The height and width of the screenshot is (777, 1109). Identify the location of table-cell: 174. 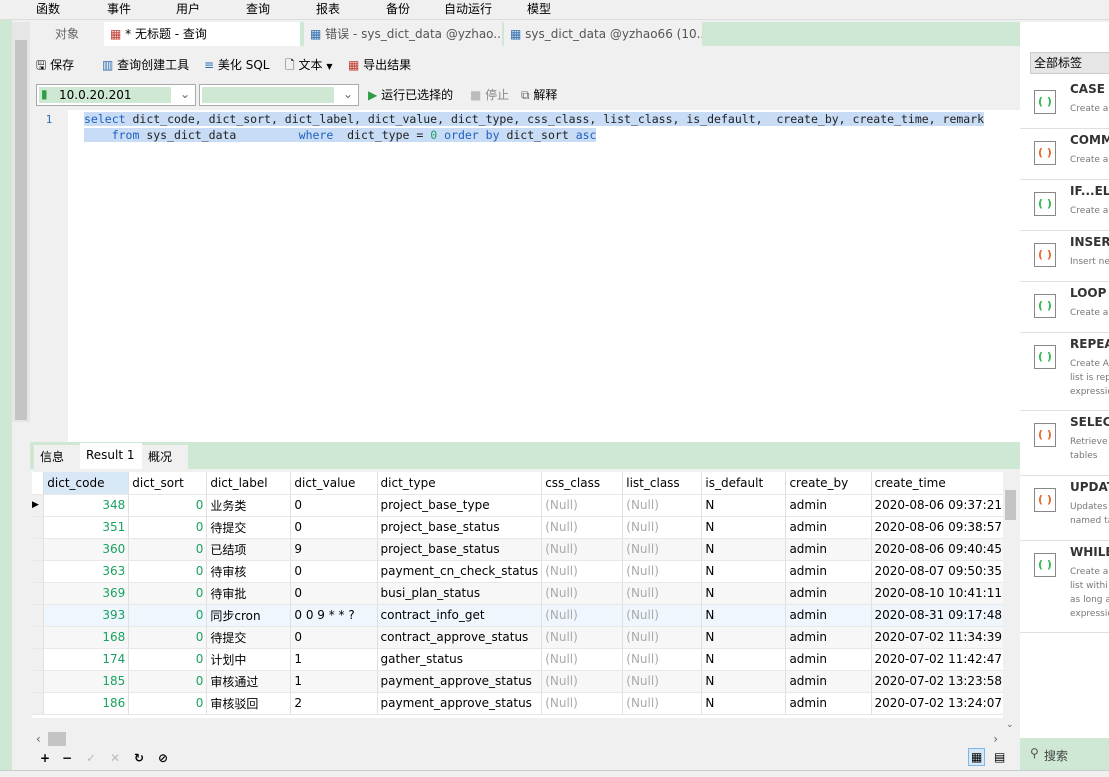
(86, 659).